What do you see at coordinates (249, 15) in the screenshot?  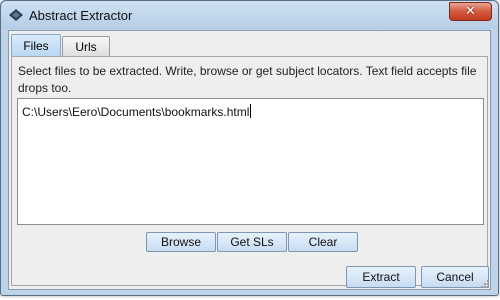 I see `title-bar: Abstract Extractor ✕` at bounding box center [249, 15].